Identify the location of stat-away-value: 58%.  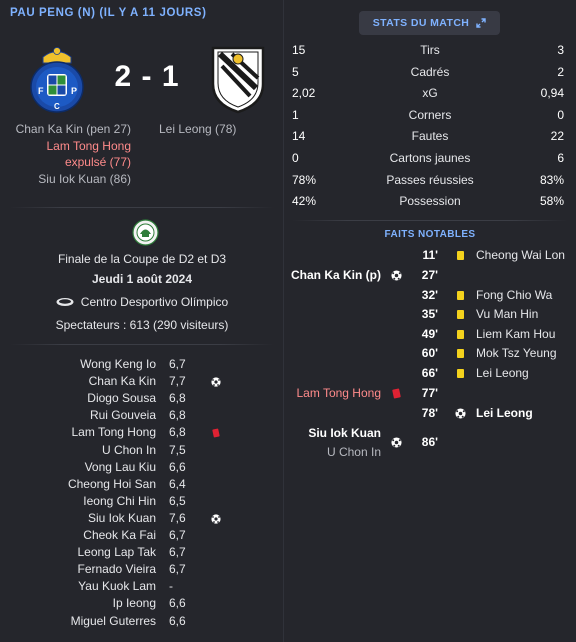
(551, 201).